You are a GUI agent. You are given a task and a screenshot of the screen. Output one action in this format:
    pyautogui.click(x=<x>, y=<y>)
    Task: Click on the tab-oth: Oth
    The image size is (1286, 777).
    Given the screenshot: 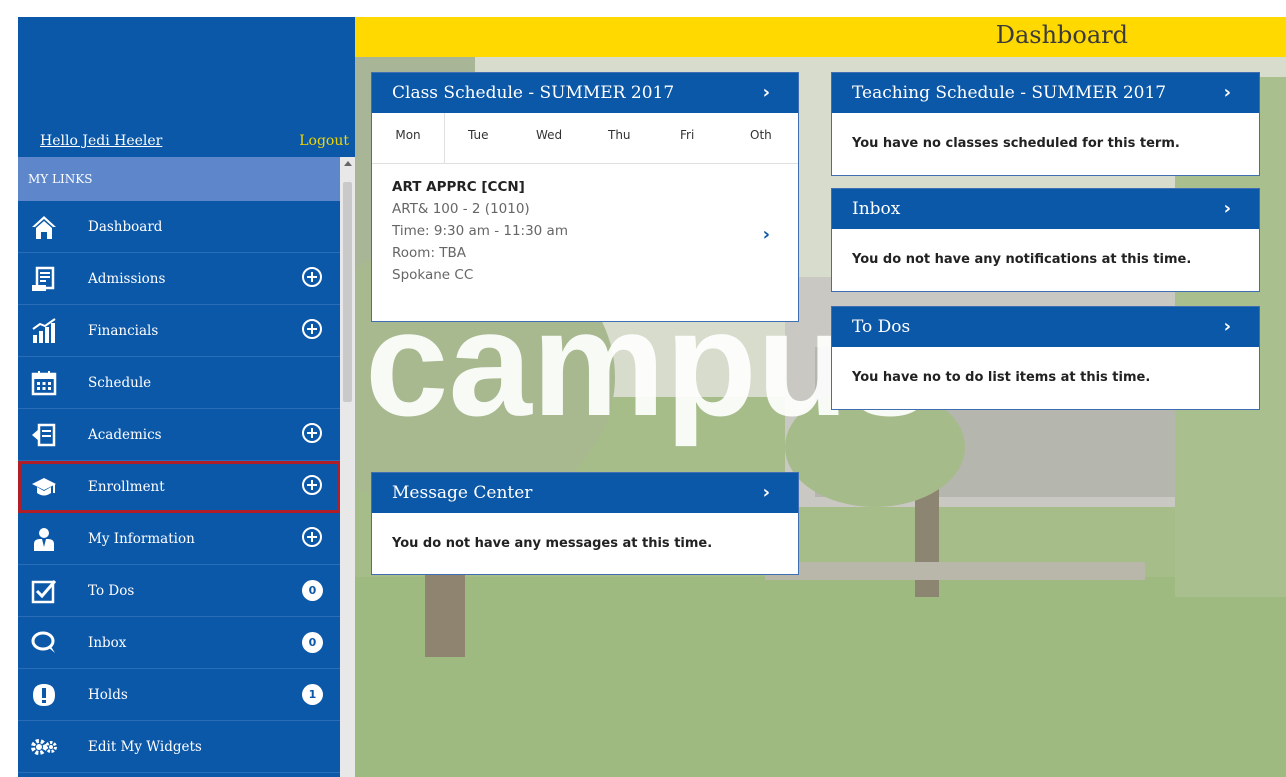 What is the action you would take?
    pyautogui.click(x=761, y=138)
    